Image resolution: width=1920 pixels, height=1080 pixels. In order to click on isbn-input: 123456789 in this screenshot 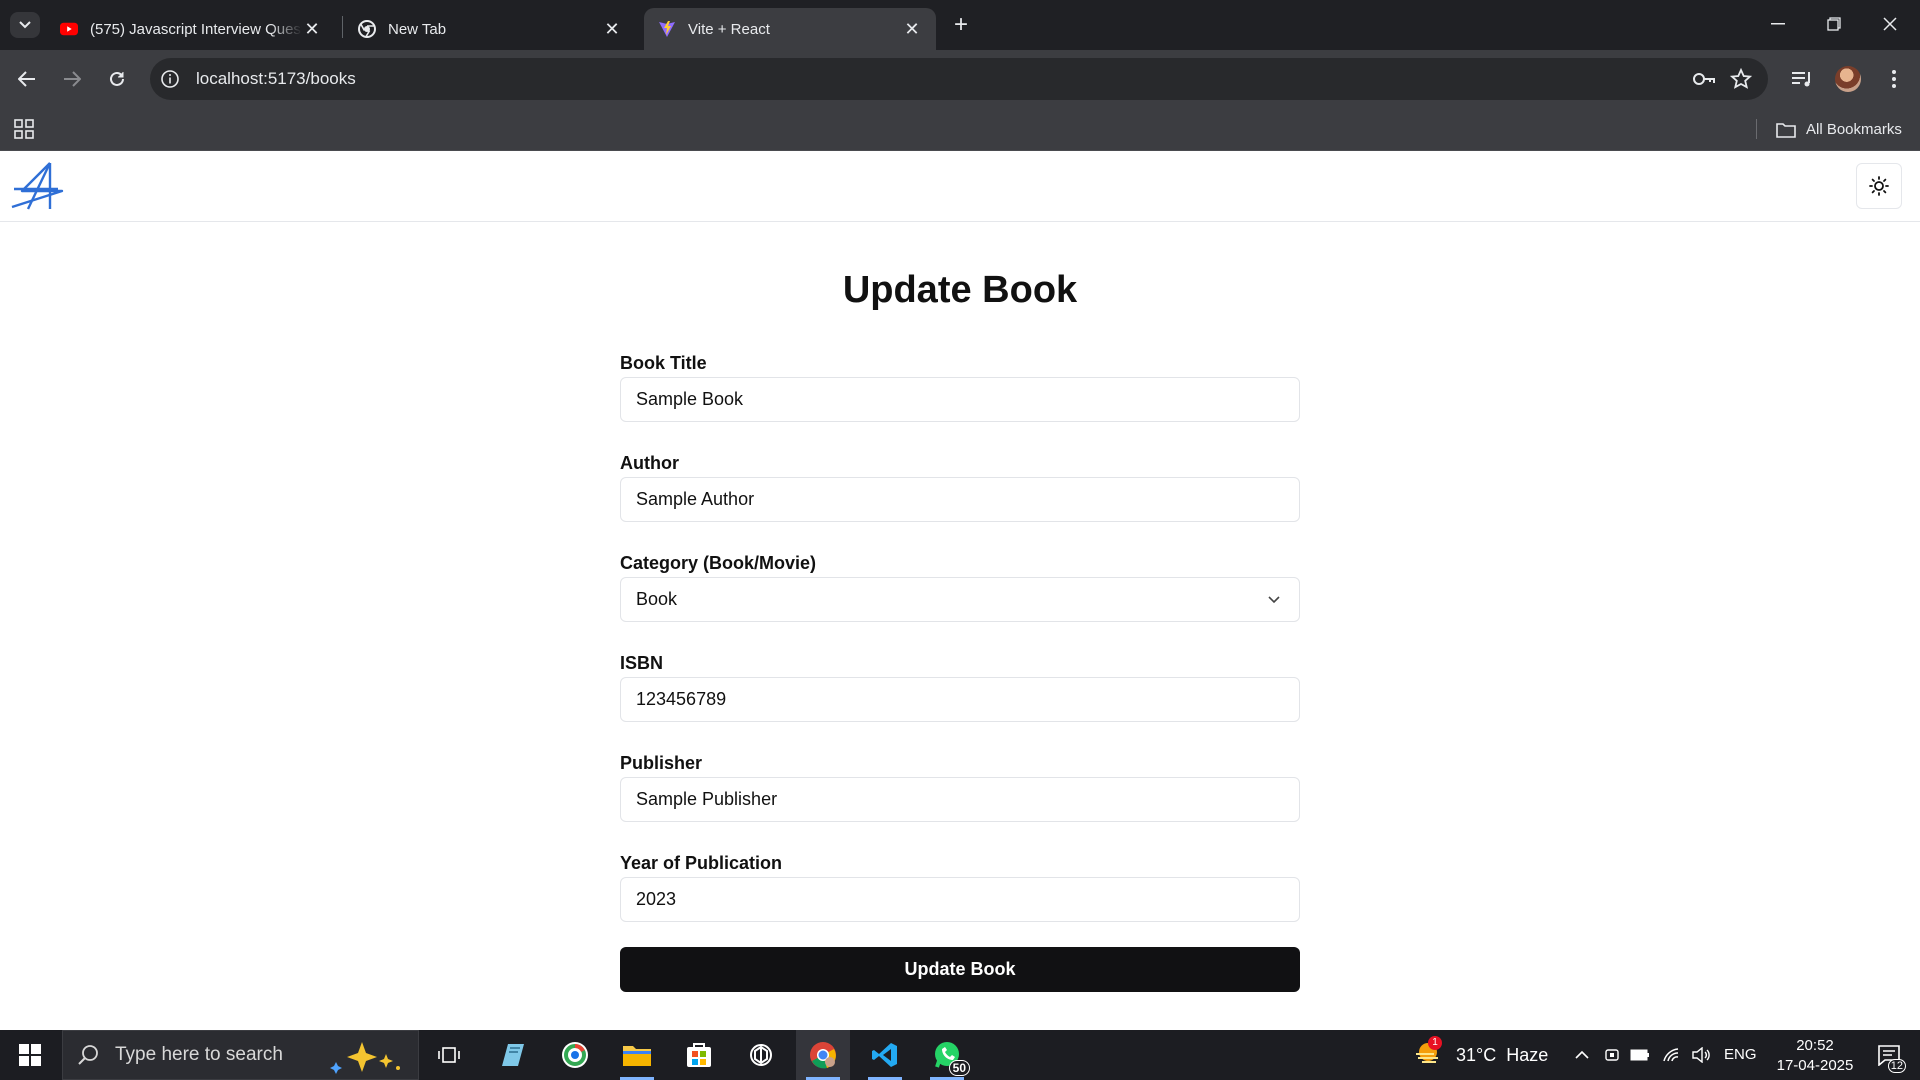, I will do `click(960, 699)`.